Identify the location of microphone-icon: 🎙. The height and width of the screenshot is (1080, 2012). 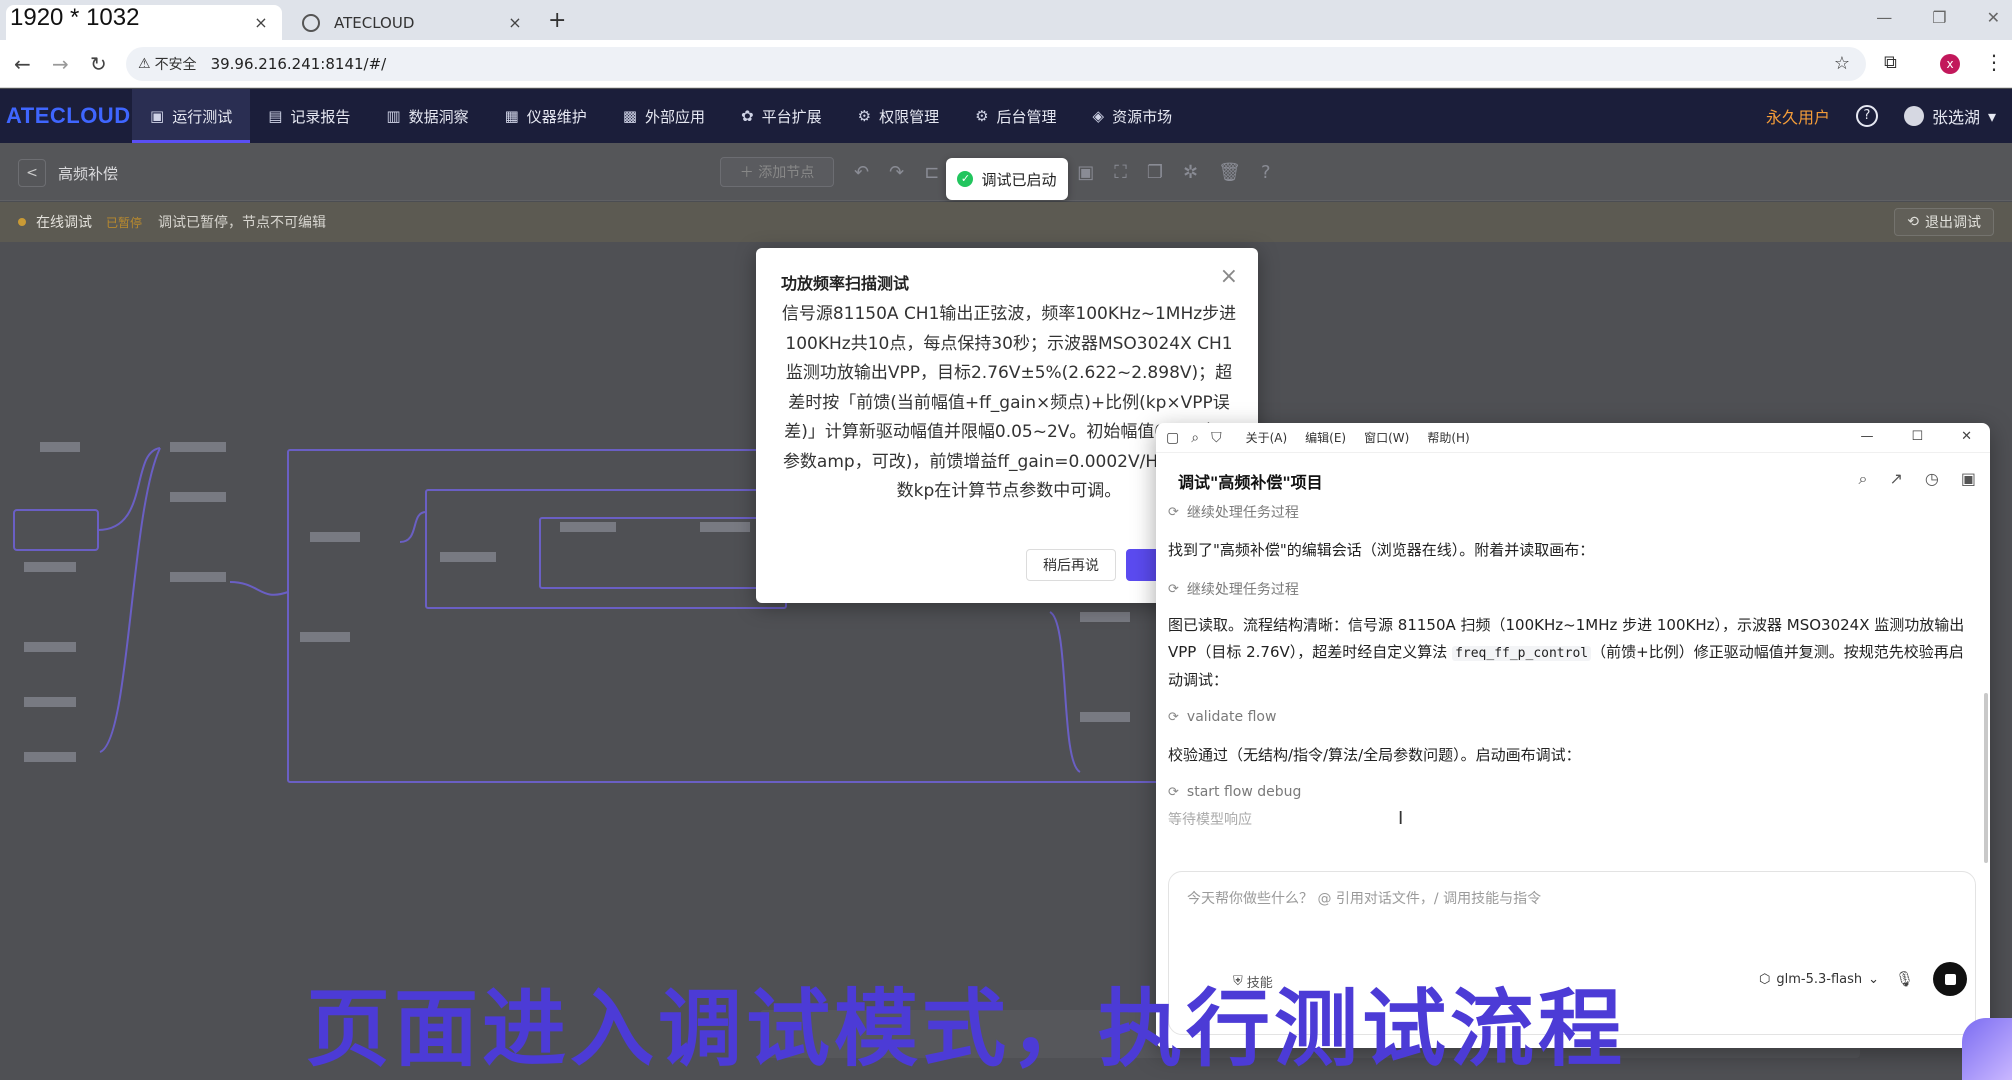
(1904, 979).